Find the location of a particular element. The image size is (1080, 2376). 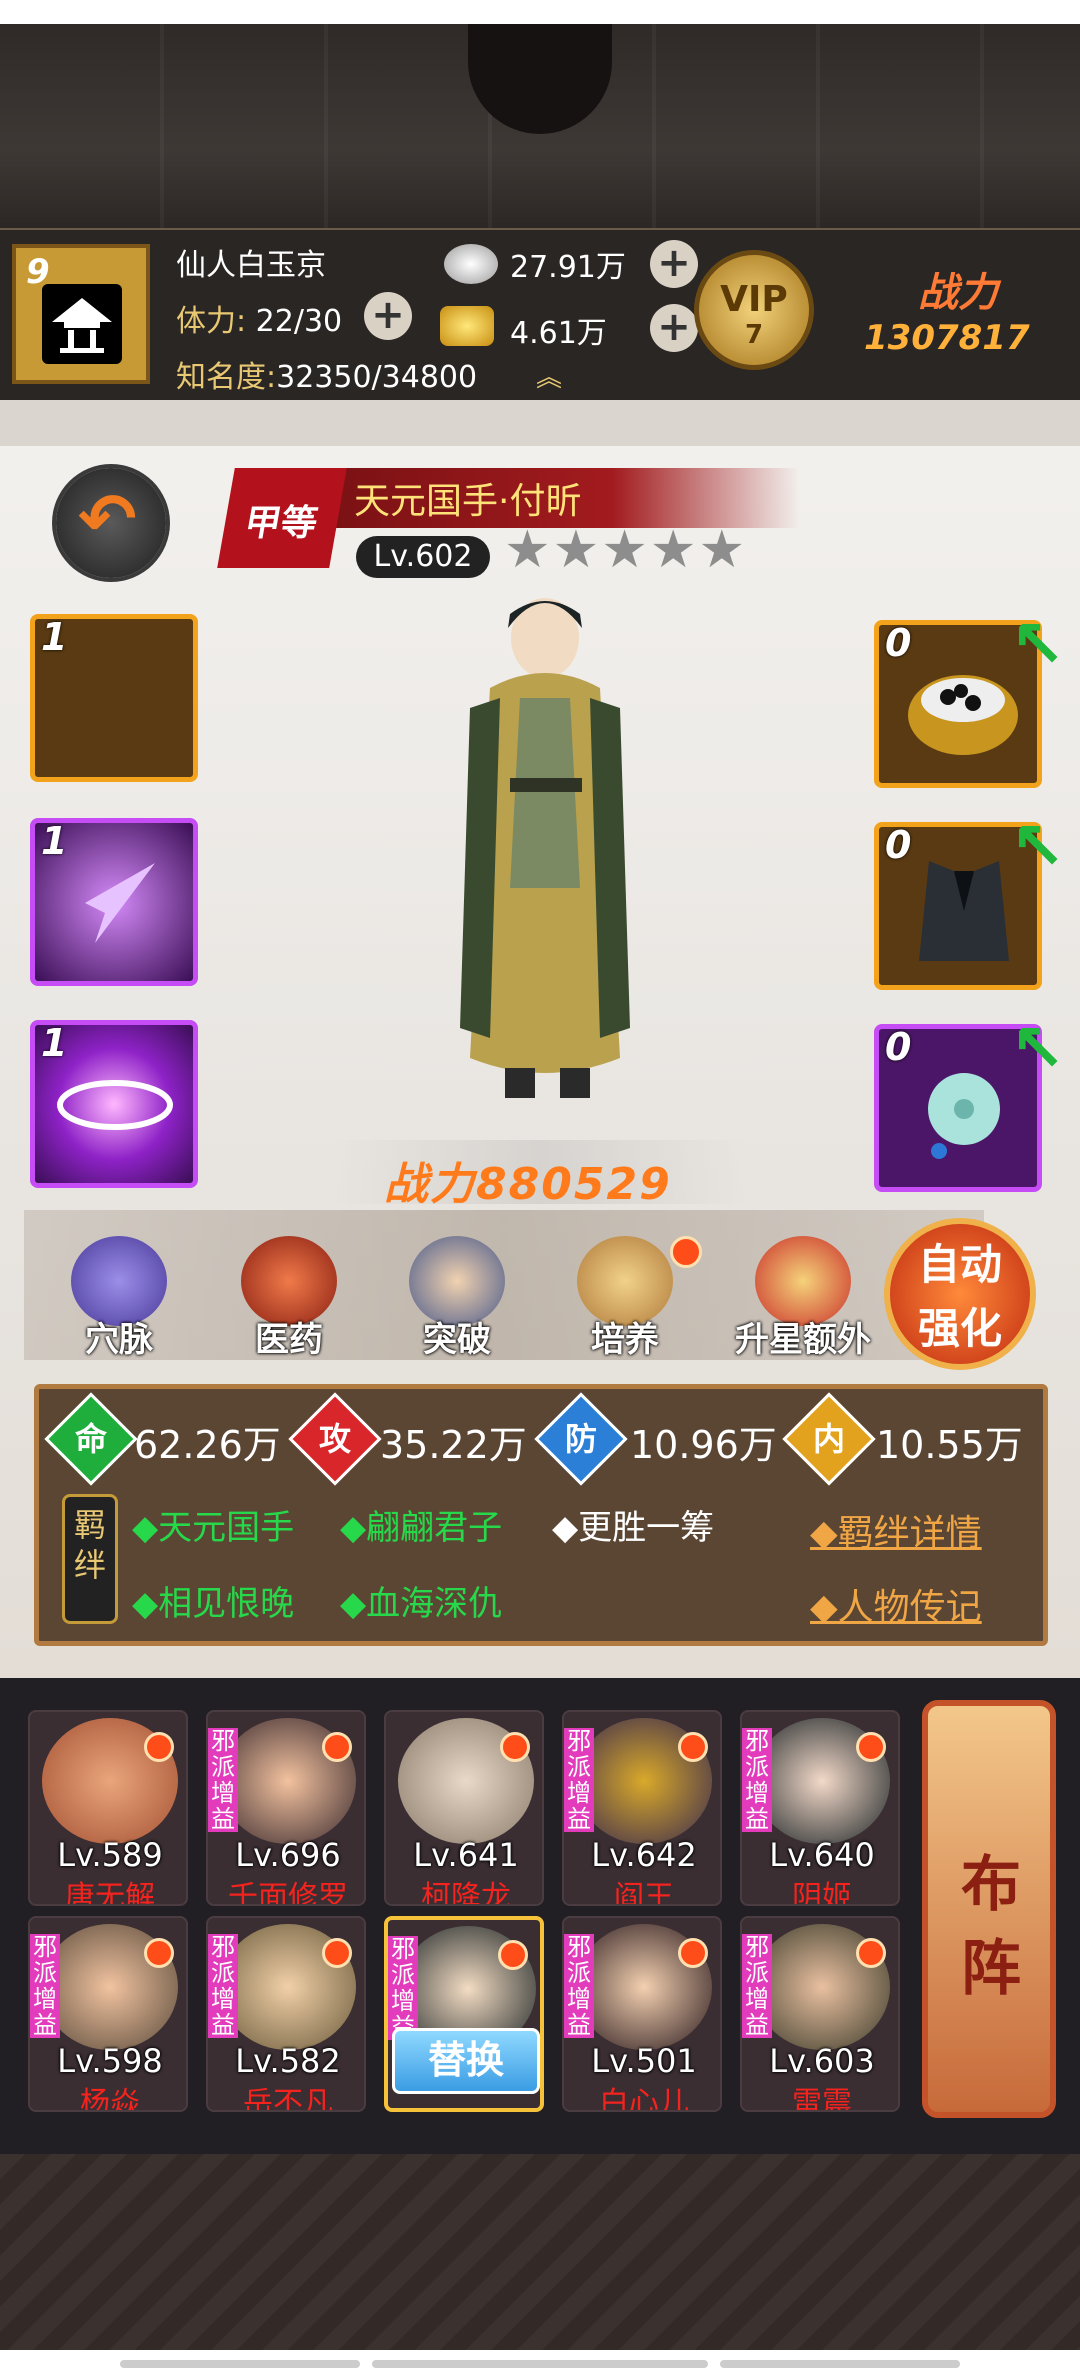

breakthrough-label: 突破 is located at coordinates (457, 1340).